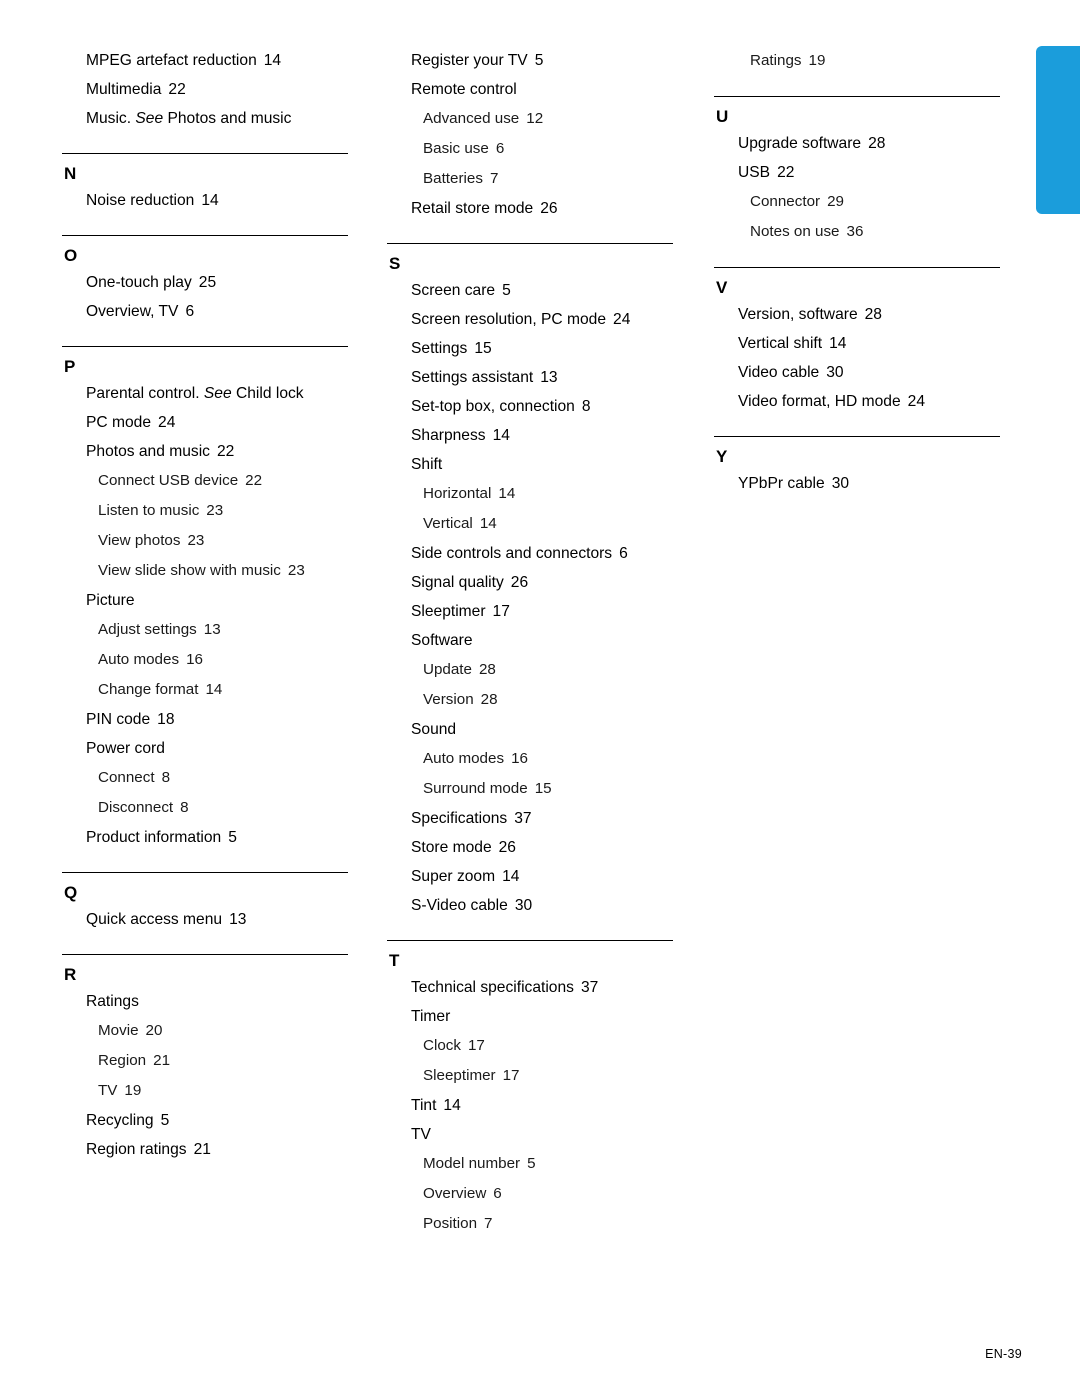  I want to click on index-entry: Region ratings 21, so click(205, 1149).